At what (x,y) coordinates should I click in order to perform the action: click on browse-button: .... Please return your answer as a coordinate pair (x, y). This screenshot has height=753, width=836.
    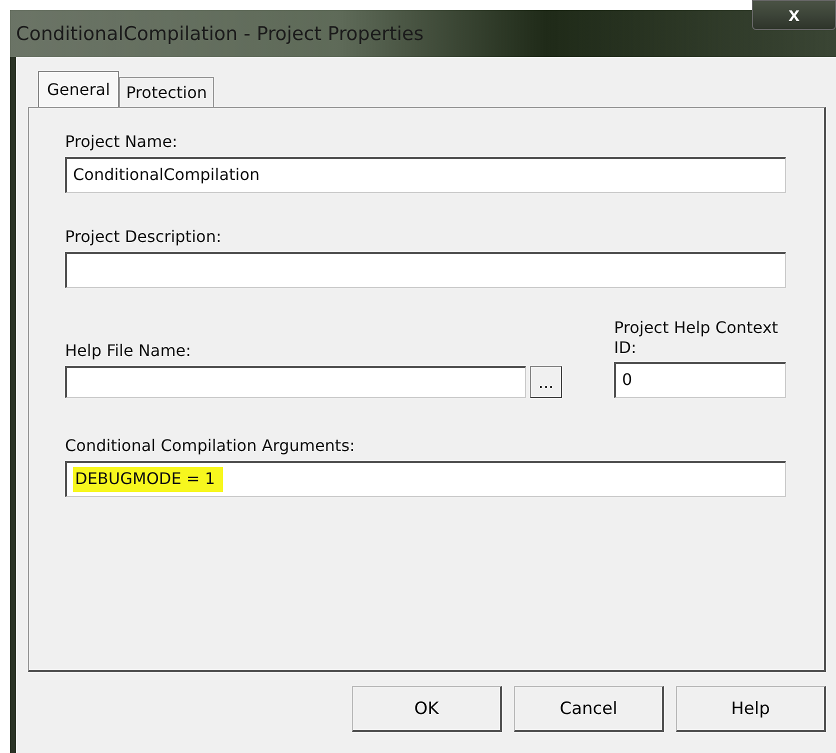
    Looking at the image, I should click on (546, 382).